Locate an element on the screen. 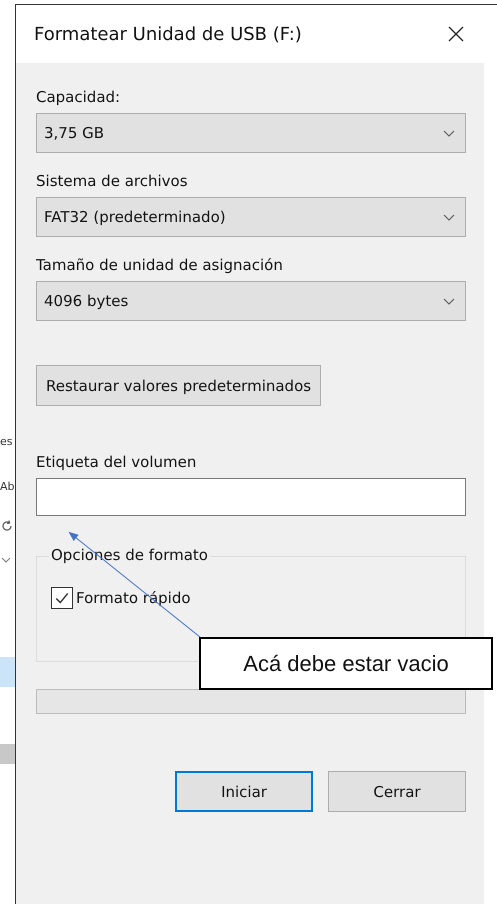 The height and width of the screenshot is (904, 497). field-label: Sistema de archivos is located at coordinates (112, 181).